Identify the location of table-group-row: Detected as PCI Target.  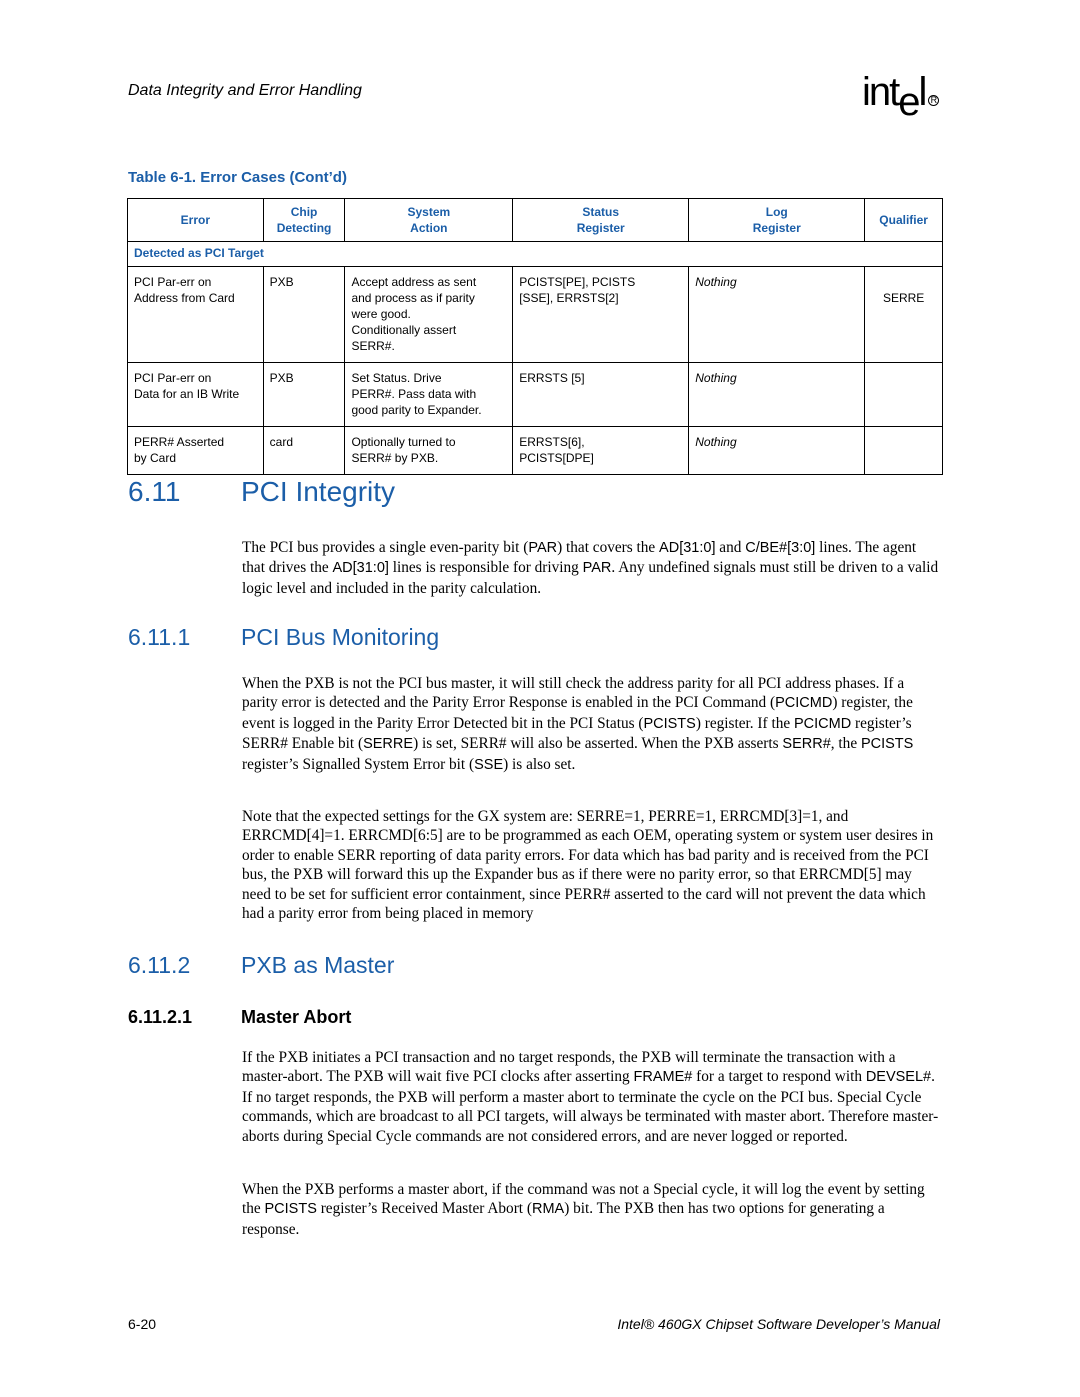
(535, 254).